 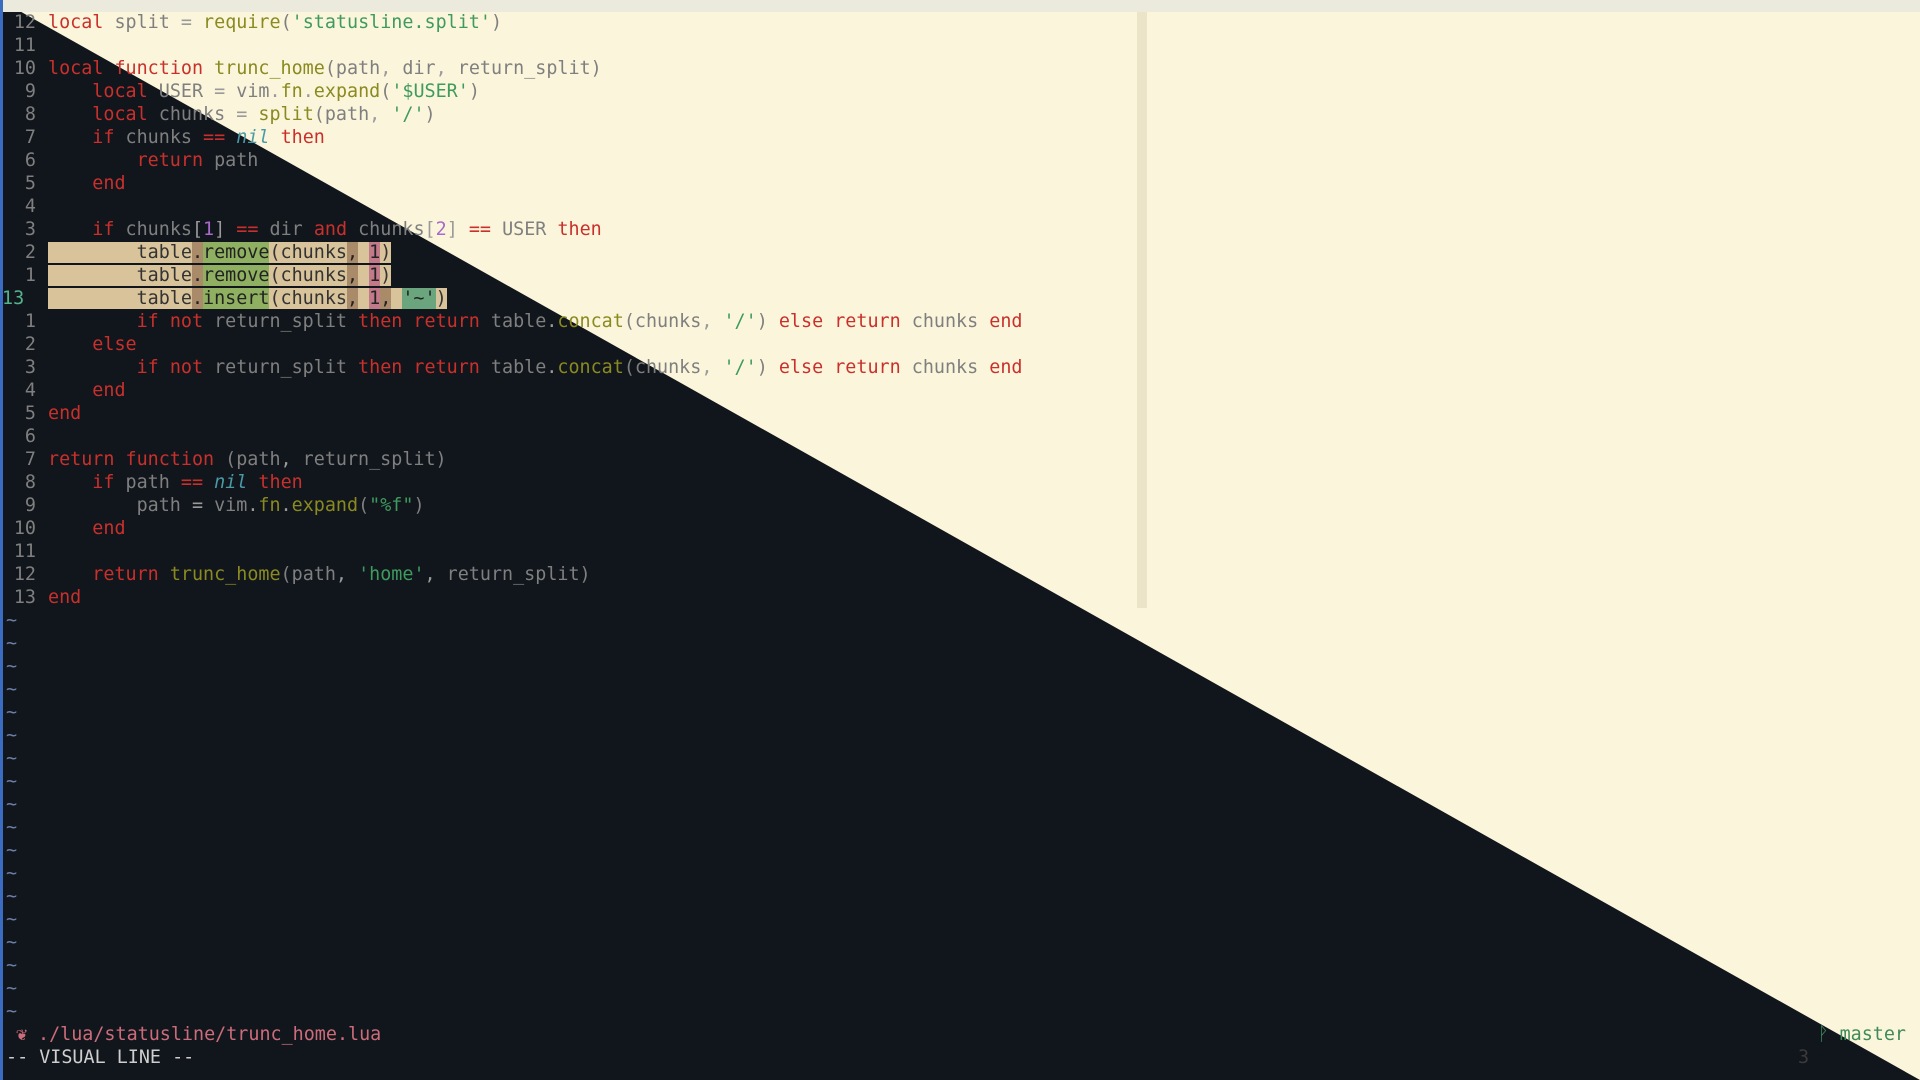 I want to click on code-line: 7 return function (path, return_split), so click(x=568, y=459).